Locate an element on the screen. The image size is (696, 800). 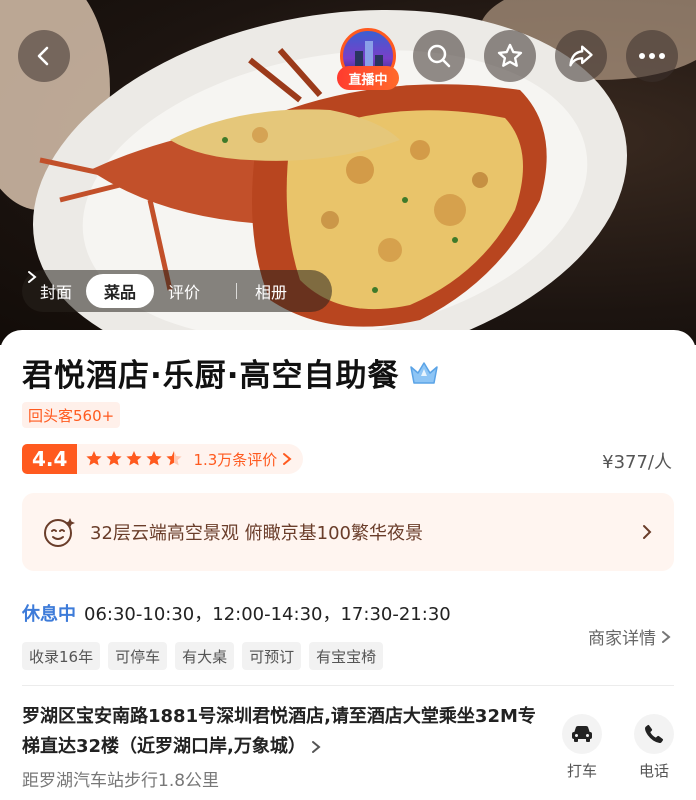
tab-album: 相册 is located at coordinates (164, 289).